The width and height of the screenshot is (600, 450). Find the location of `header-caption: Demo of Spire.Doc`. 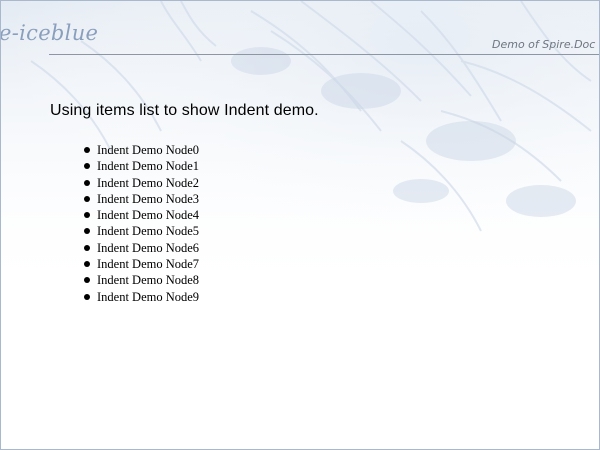

header-caption: Demo of Spire.Doc is located at coordinates (544, 44).